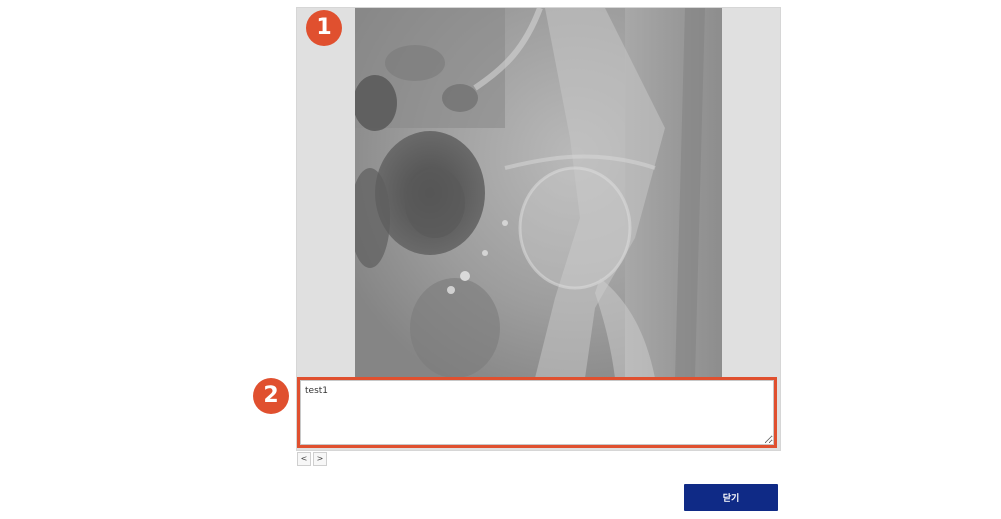 This screenshot has width=1001, height=519. I want to click on prev-image-button: <, so click(304, 459).